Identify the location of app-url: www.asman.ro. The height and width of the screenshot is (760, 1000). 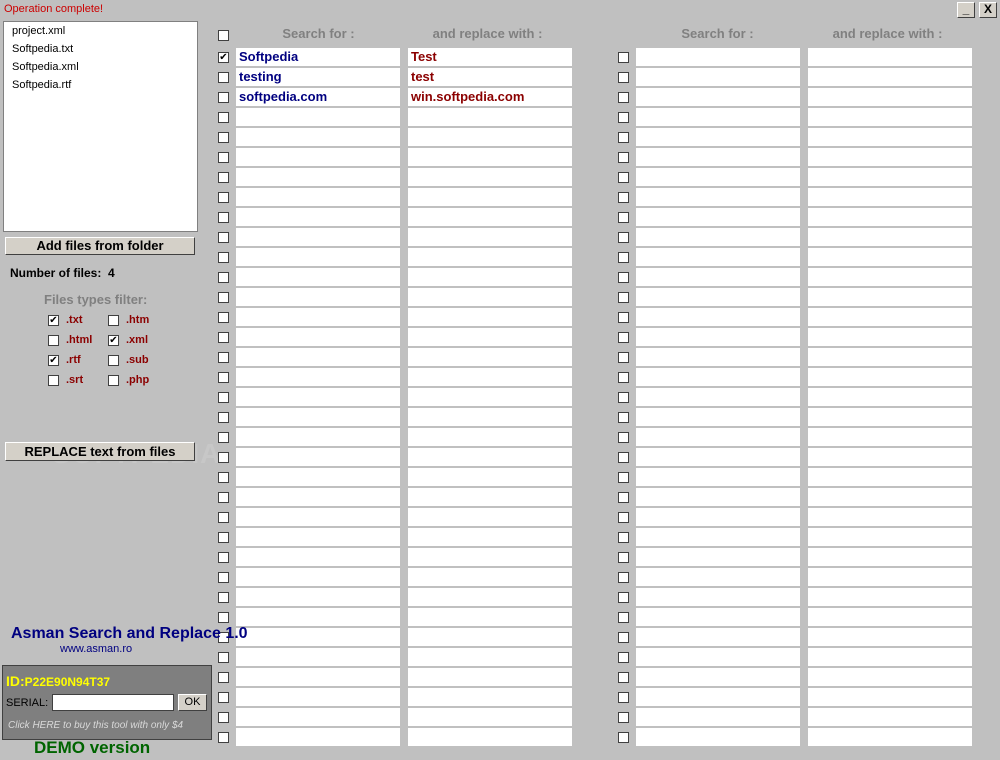
(96, 649).